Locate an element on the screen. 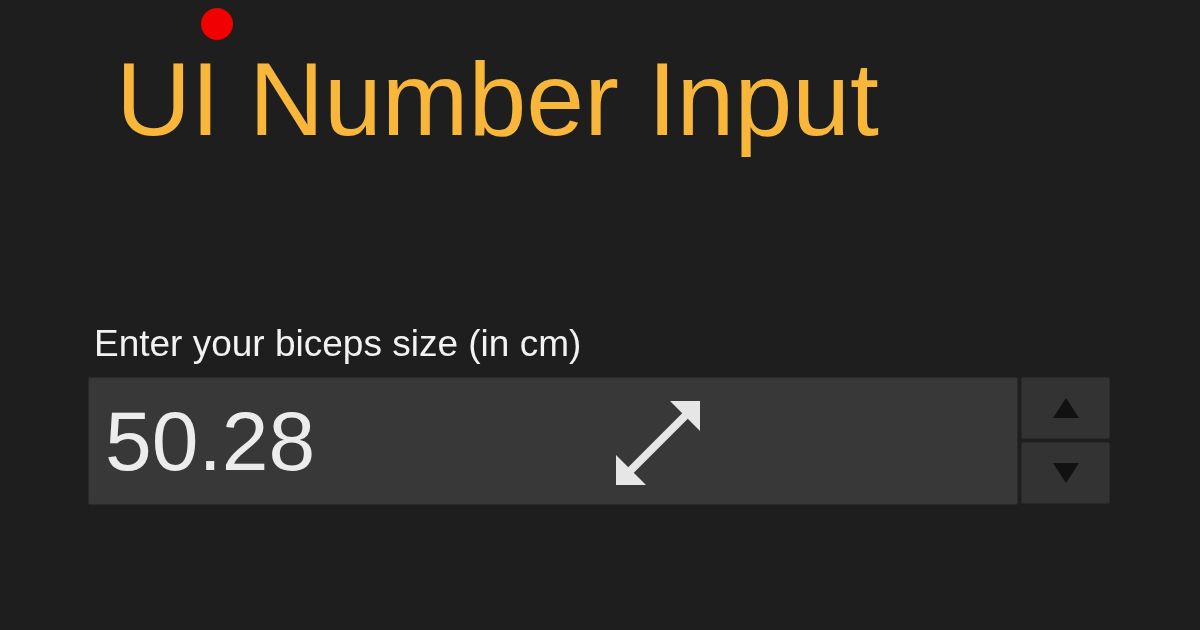 This screenshot has width=1200, height=630. page-title: UI Number Input is located at coordinates (497, 99).